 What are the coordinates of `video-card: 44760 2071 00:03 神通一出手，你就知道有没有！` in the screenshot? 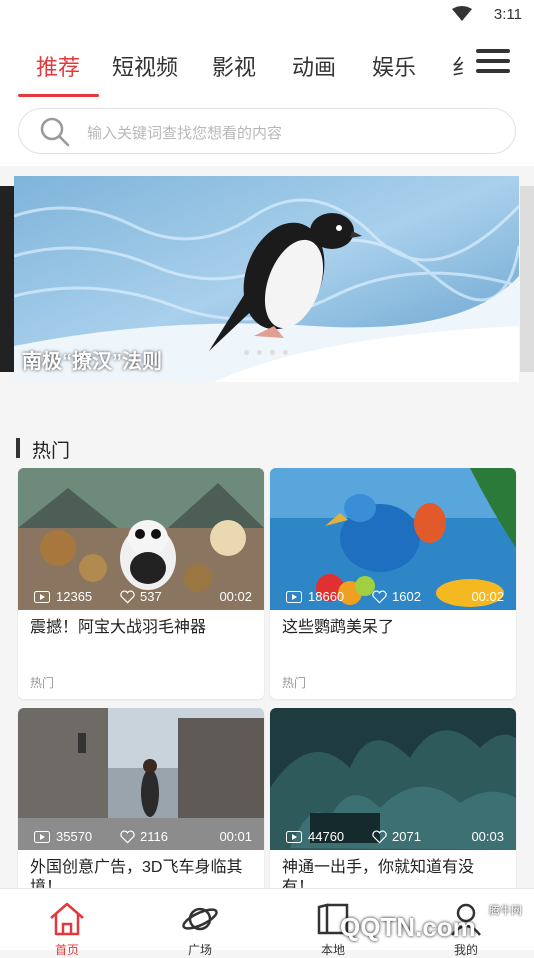 It's located at (393, 807).